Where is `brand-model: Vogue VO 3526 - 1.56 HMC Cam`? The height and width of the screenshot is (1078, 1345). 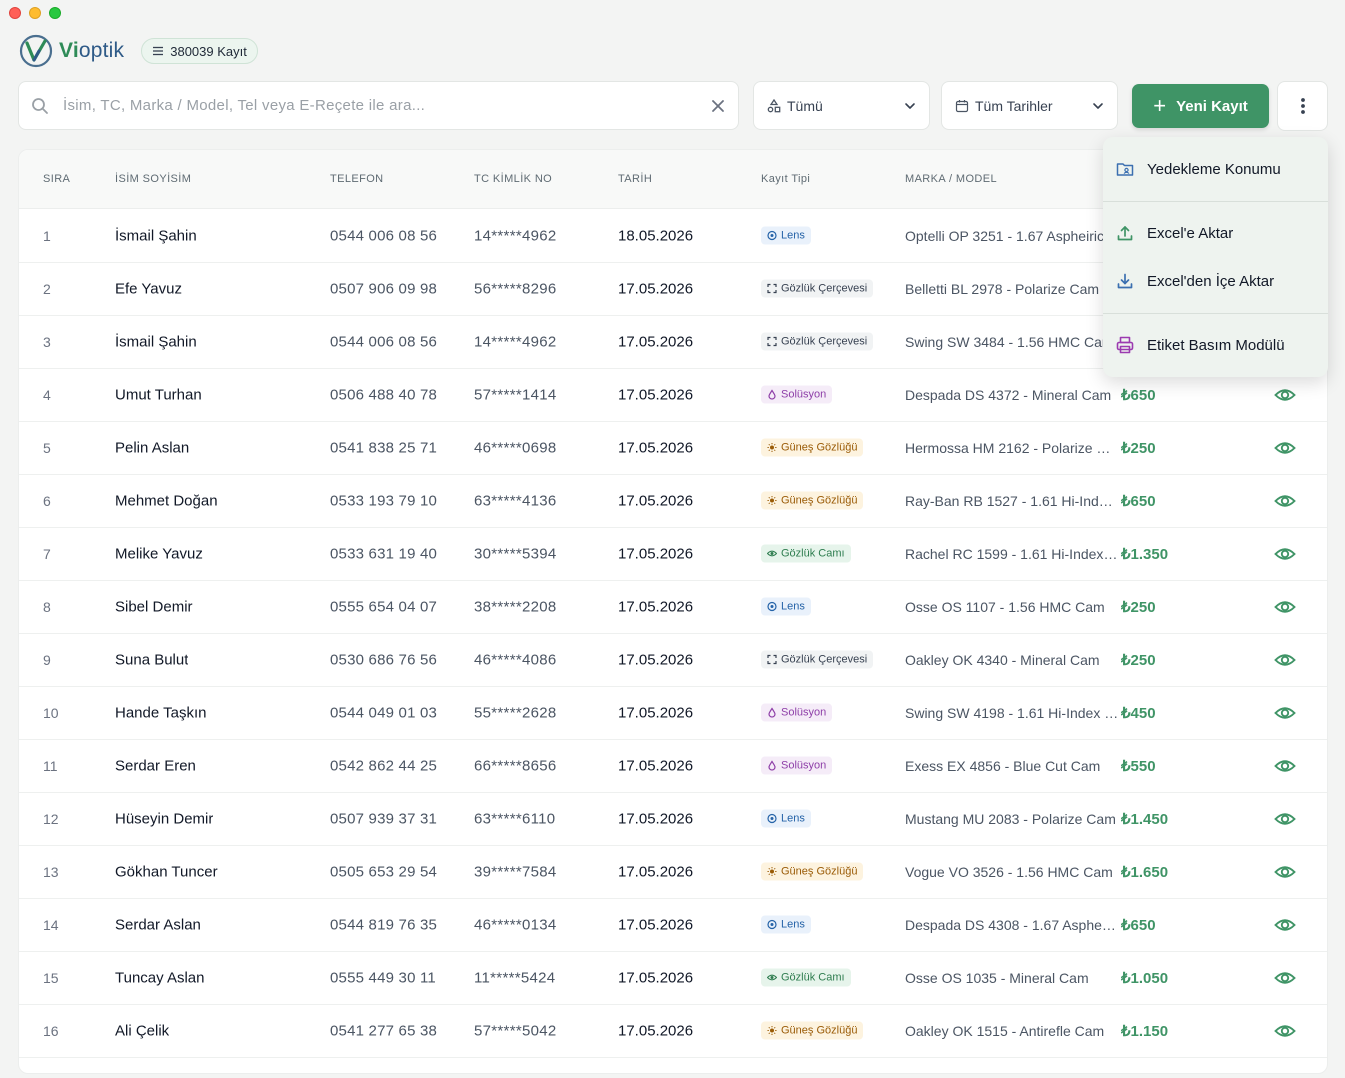
brand-model: Vogue VO 3526 - 1.56 HMC Cam is located at coordinates (1009, 872).